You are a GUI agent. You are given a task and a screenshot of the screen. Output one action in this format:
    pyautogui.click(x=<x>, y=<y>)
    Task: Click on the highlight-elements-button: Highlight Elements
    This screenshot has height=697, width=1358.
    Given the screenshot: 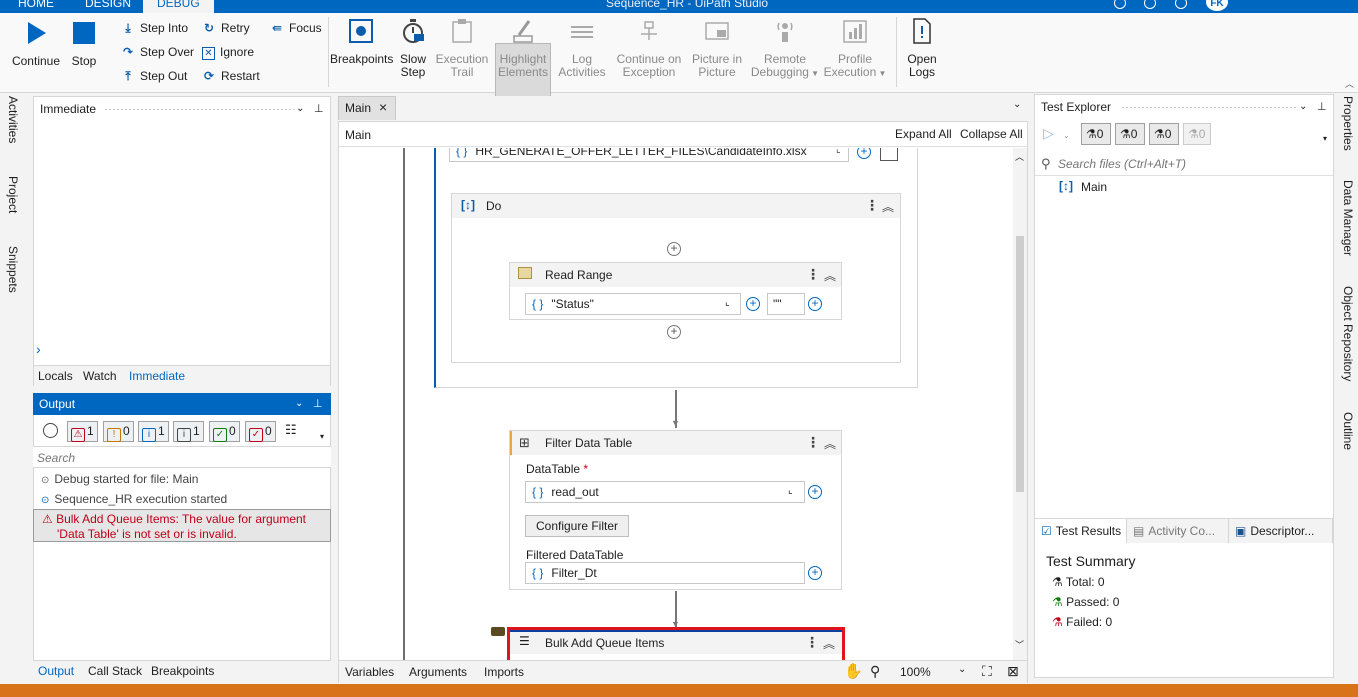 What is the action you would take?
    pyautogui.click(x=523, y=48)
    